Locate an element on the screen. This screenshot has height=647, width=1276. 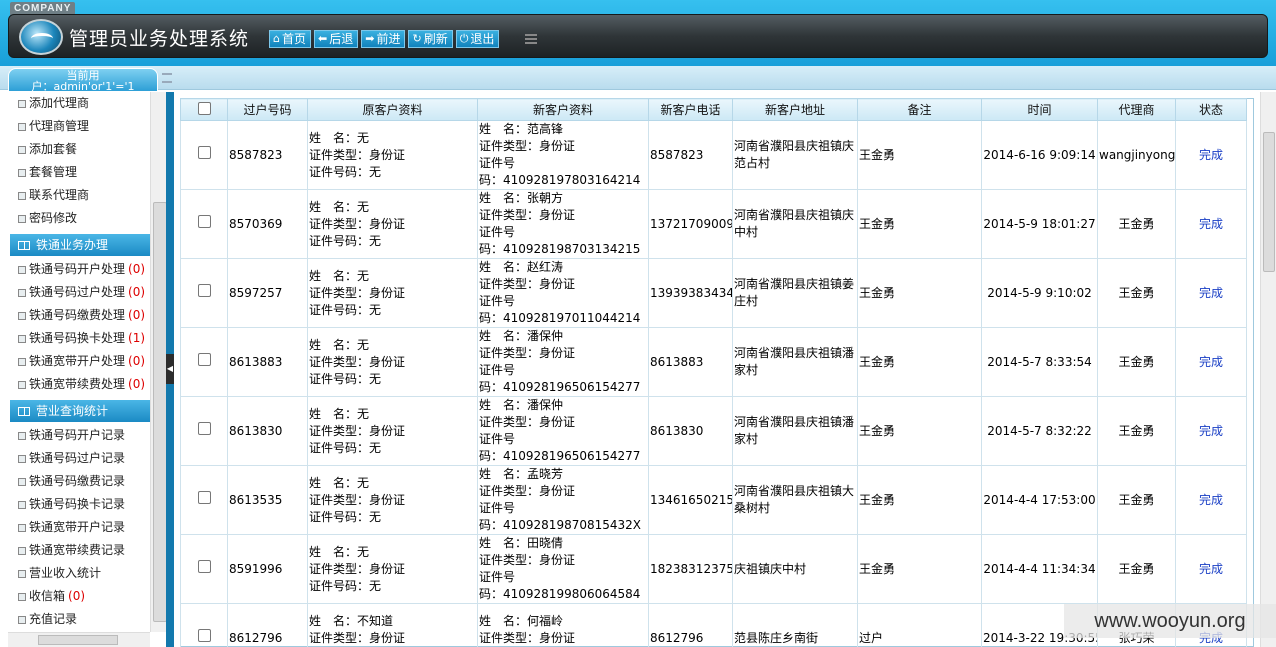
sidebar-item: 铁通号码缴费处理 (0) is located at coordinates (79, 315).